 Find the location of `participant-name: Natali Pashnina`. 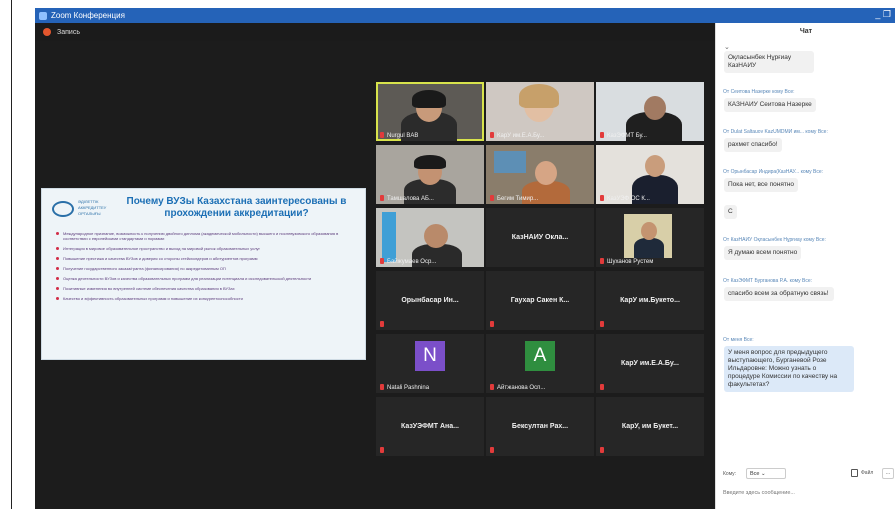

participant-name: Natali Pashnina is located at coordinates (404, 387).